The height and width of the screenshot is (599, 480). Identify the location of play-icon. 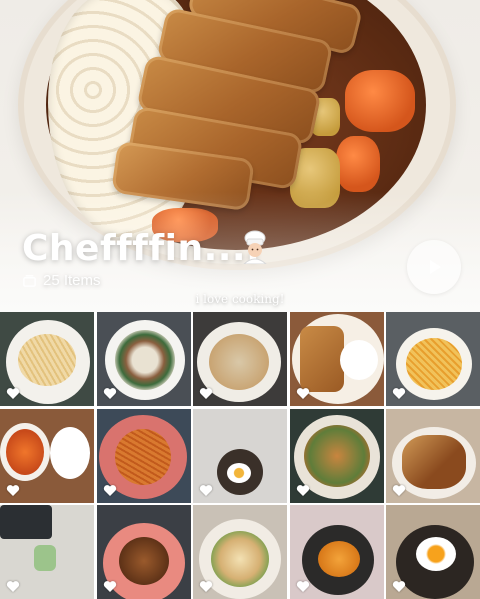
(435, 267).